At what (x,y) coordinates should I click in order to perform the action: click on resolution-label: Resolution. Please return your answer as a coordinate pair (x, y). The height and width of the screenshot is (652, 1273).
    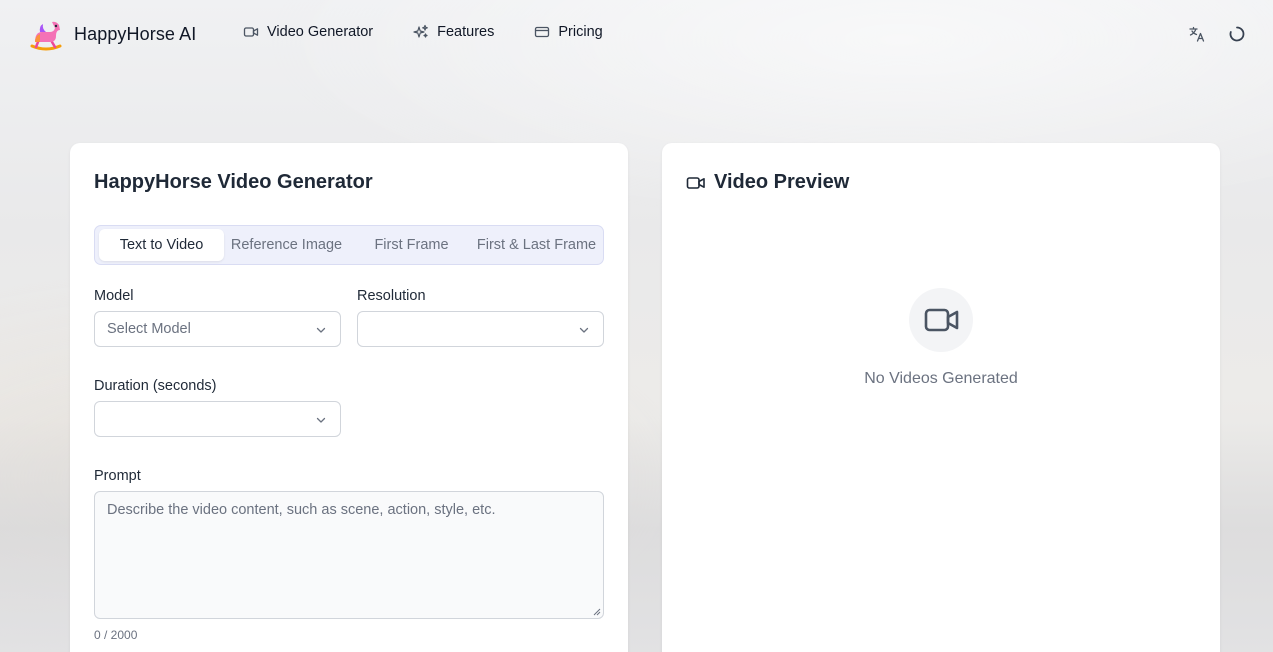
    Looking at the image, I should click on (391, 296).